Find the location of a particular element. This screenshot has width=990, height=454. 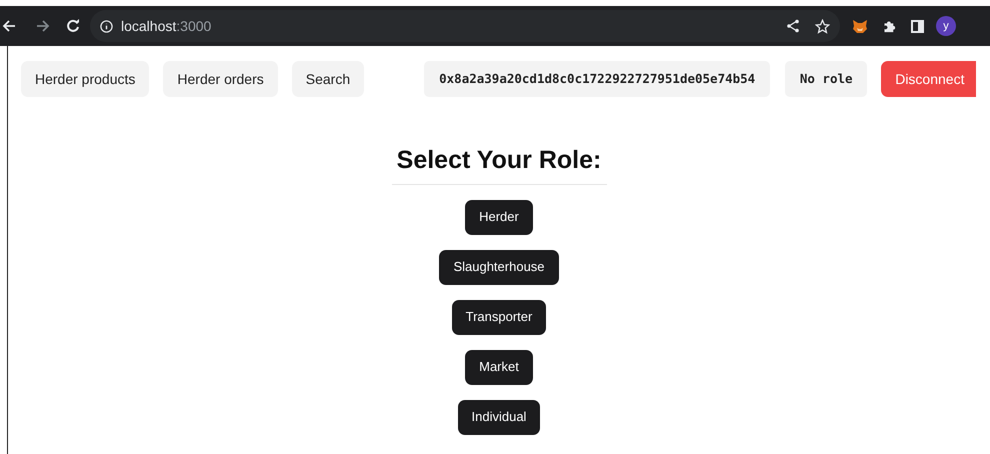

reload-icon is located at coordinates (73, 26).